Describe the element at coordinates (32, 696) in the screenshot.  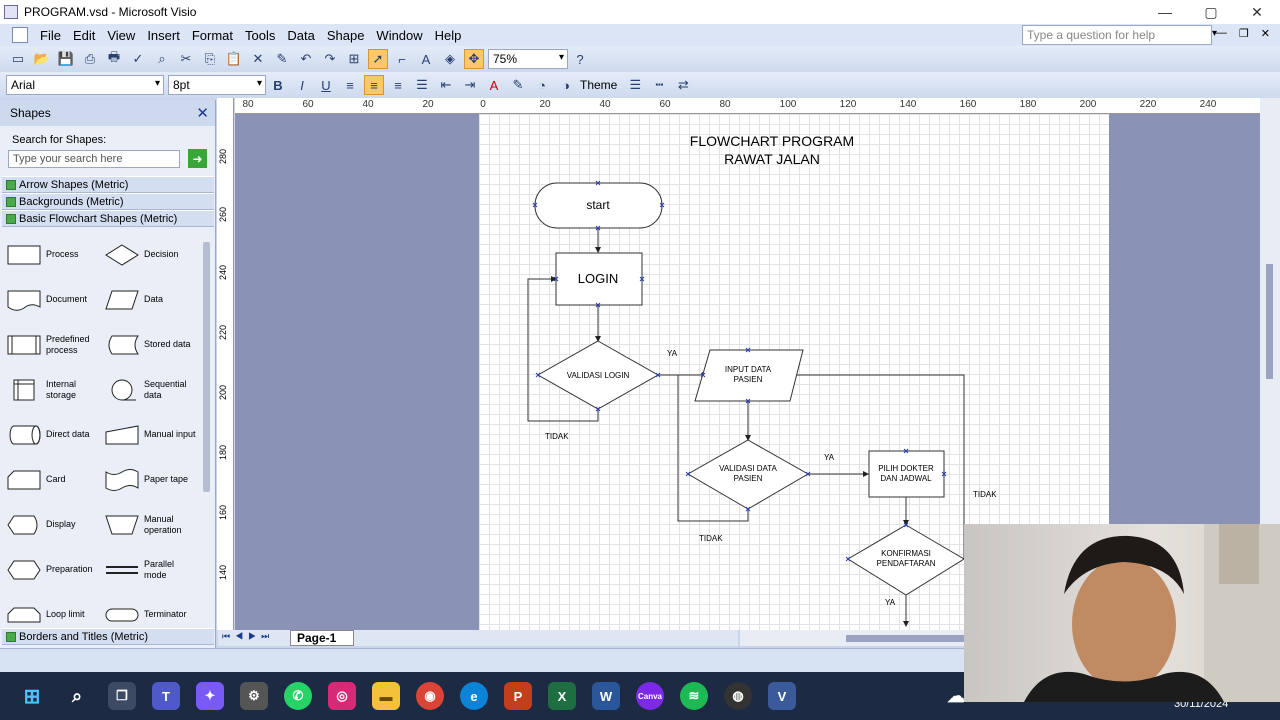
I see `windows-start-icon: ⊞` at that location.